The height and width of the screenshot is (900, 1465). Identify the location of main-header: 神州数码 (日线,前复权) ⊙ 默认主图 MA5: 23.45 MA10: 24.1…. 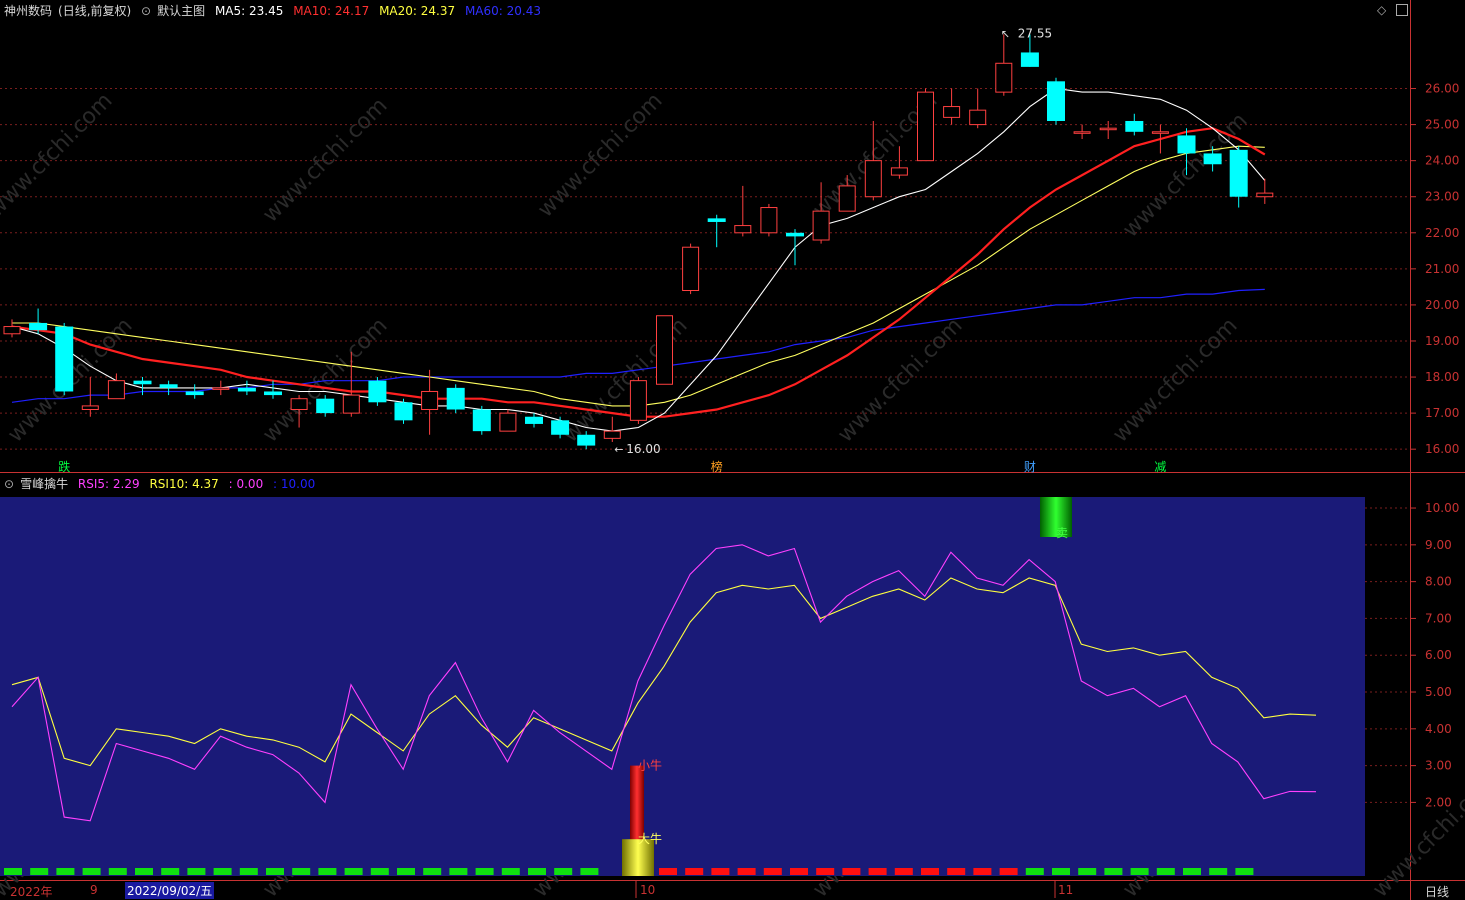
(275, 11).